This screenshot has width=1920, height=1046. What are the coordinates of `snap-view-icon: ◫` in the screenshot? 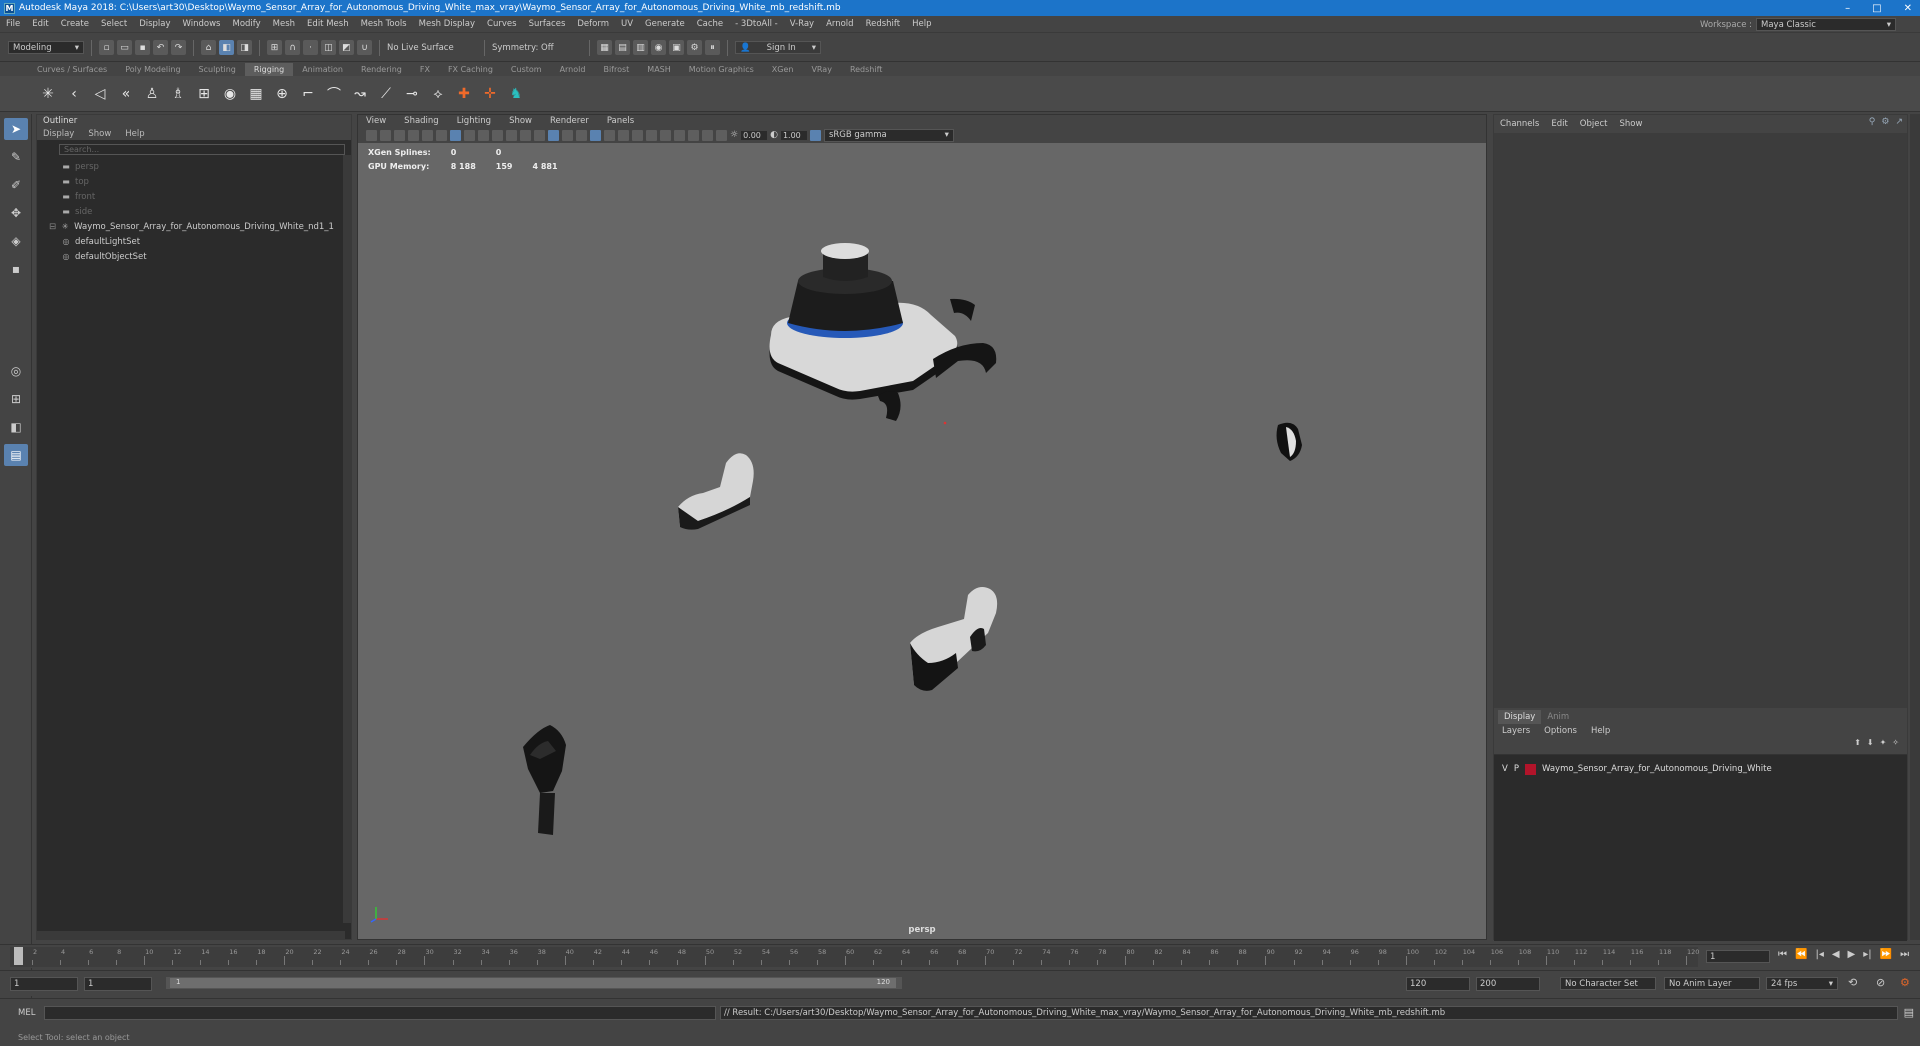 It's located at (328, 47).